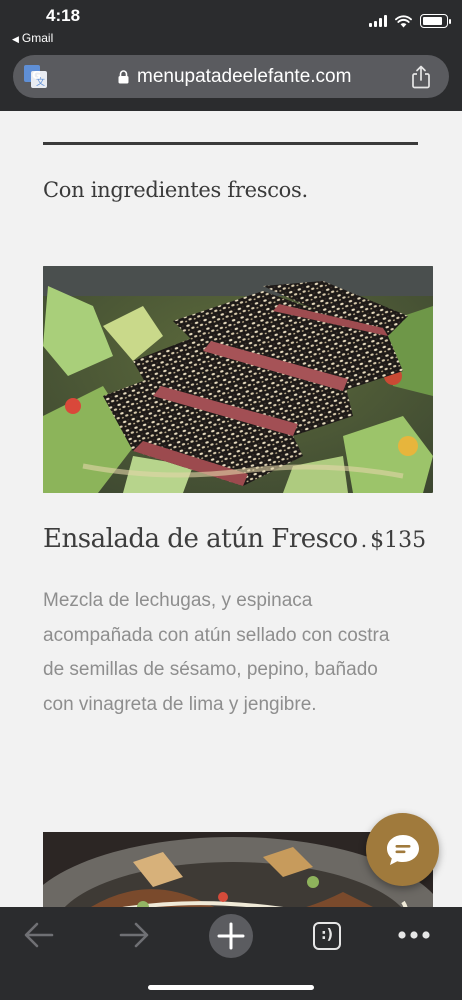  I want to click on new-tab-icon, so click(231, 936).